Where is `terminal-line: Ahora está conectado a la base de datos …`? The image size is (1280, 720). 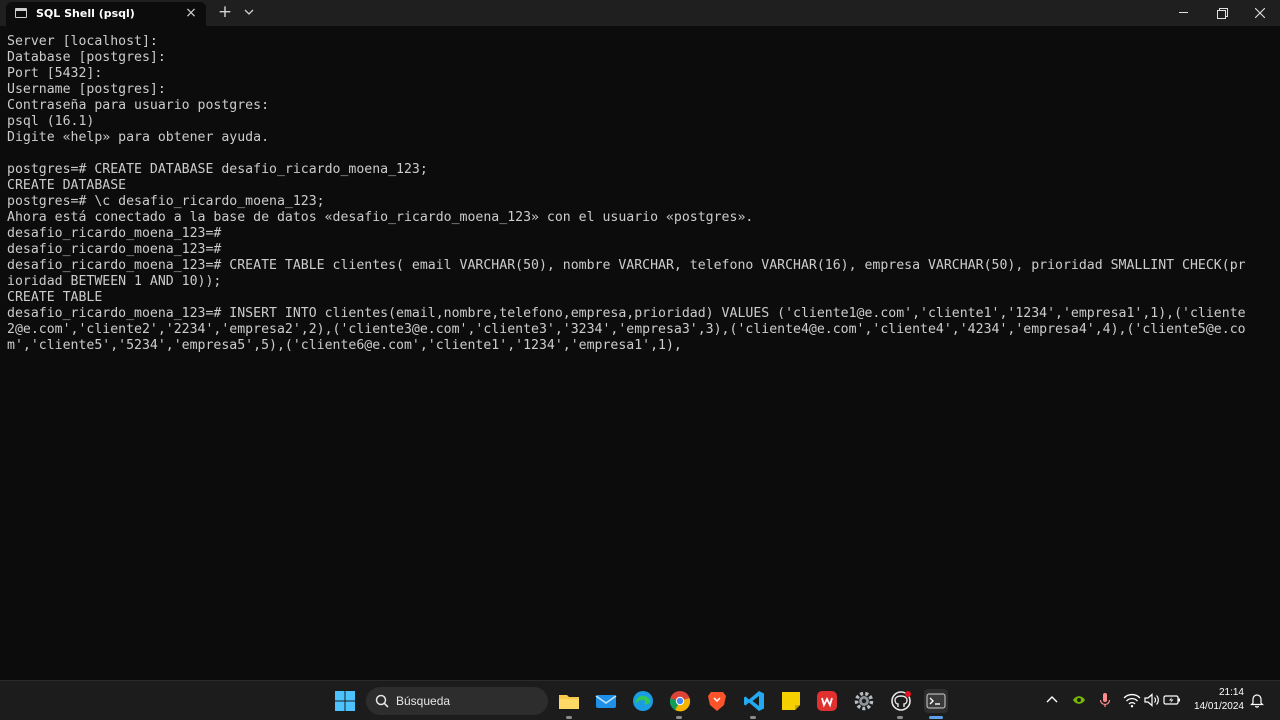
terminal-line: Ahora está conectado a la base de datos … is located at coordinates (380, 217).